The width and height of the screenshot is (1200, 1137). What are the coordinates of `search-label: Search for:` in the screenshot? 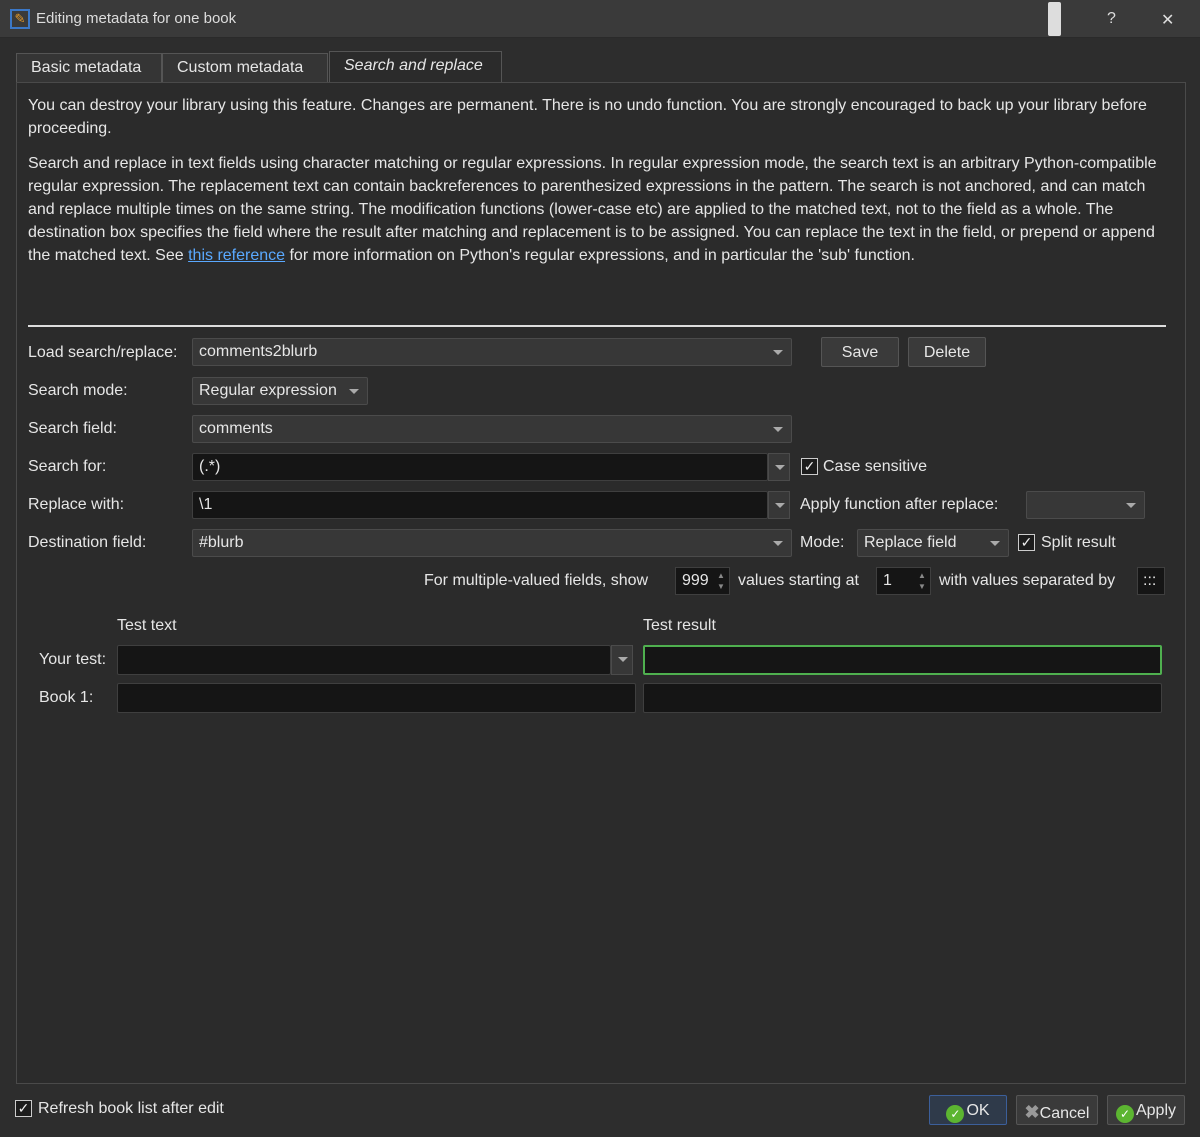 It's located at (67, 466).